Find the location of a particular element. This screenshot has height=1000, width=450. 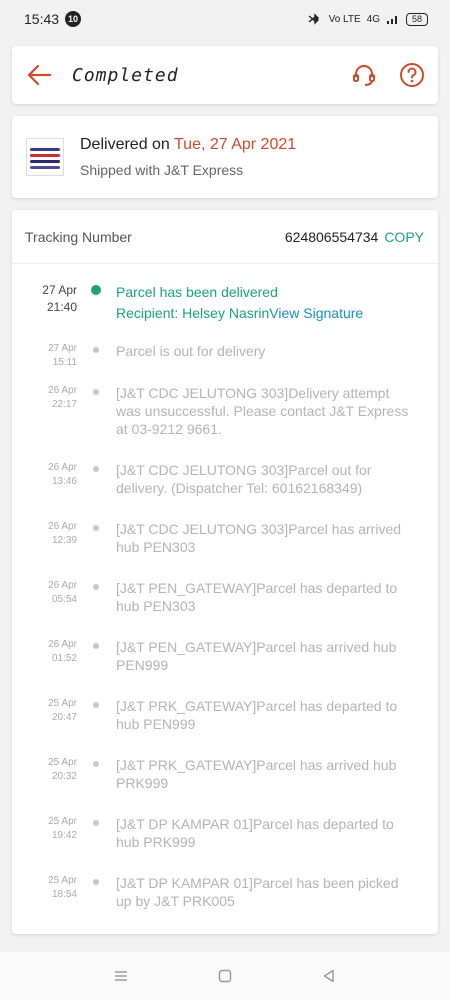

tracking-number-label: Tracking Number is located at coordinates (78, 236).